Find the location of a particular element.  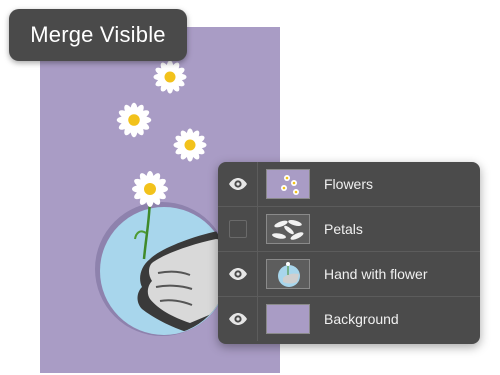

hidden-visibility-box is located at coordinates (237, 229).